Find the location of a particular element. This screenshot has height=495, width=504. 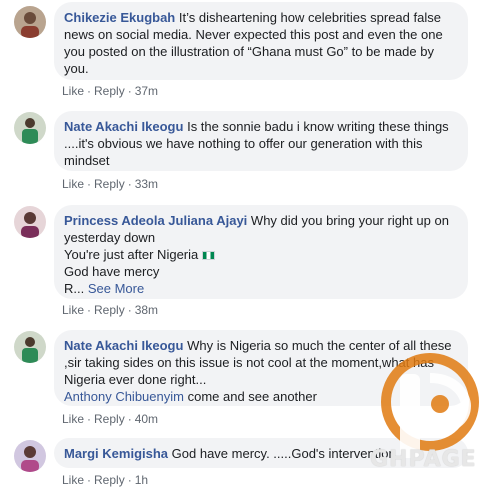

comment-time: 38m is located at coordinates (146, 310).